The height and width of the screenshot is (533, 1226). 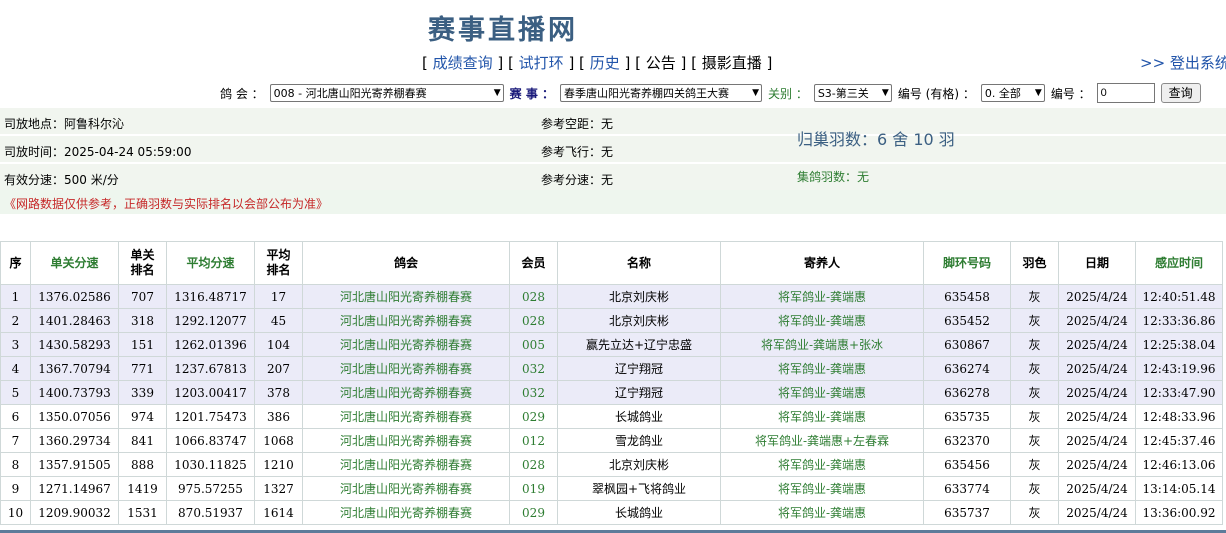 I want to click on cell-owner: 将军鸽业-龚端惠+张冰, so click(x=822, y=344).